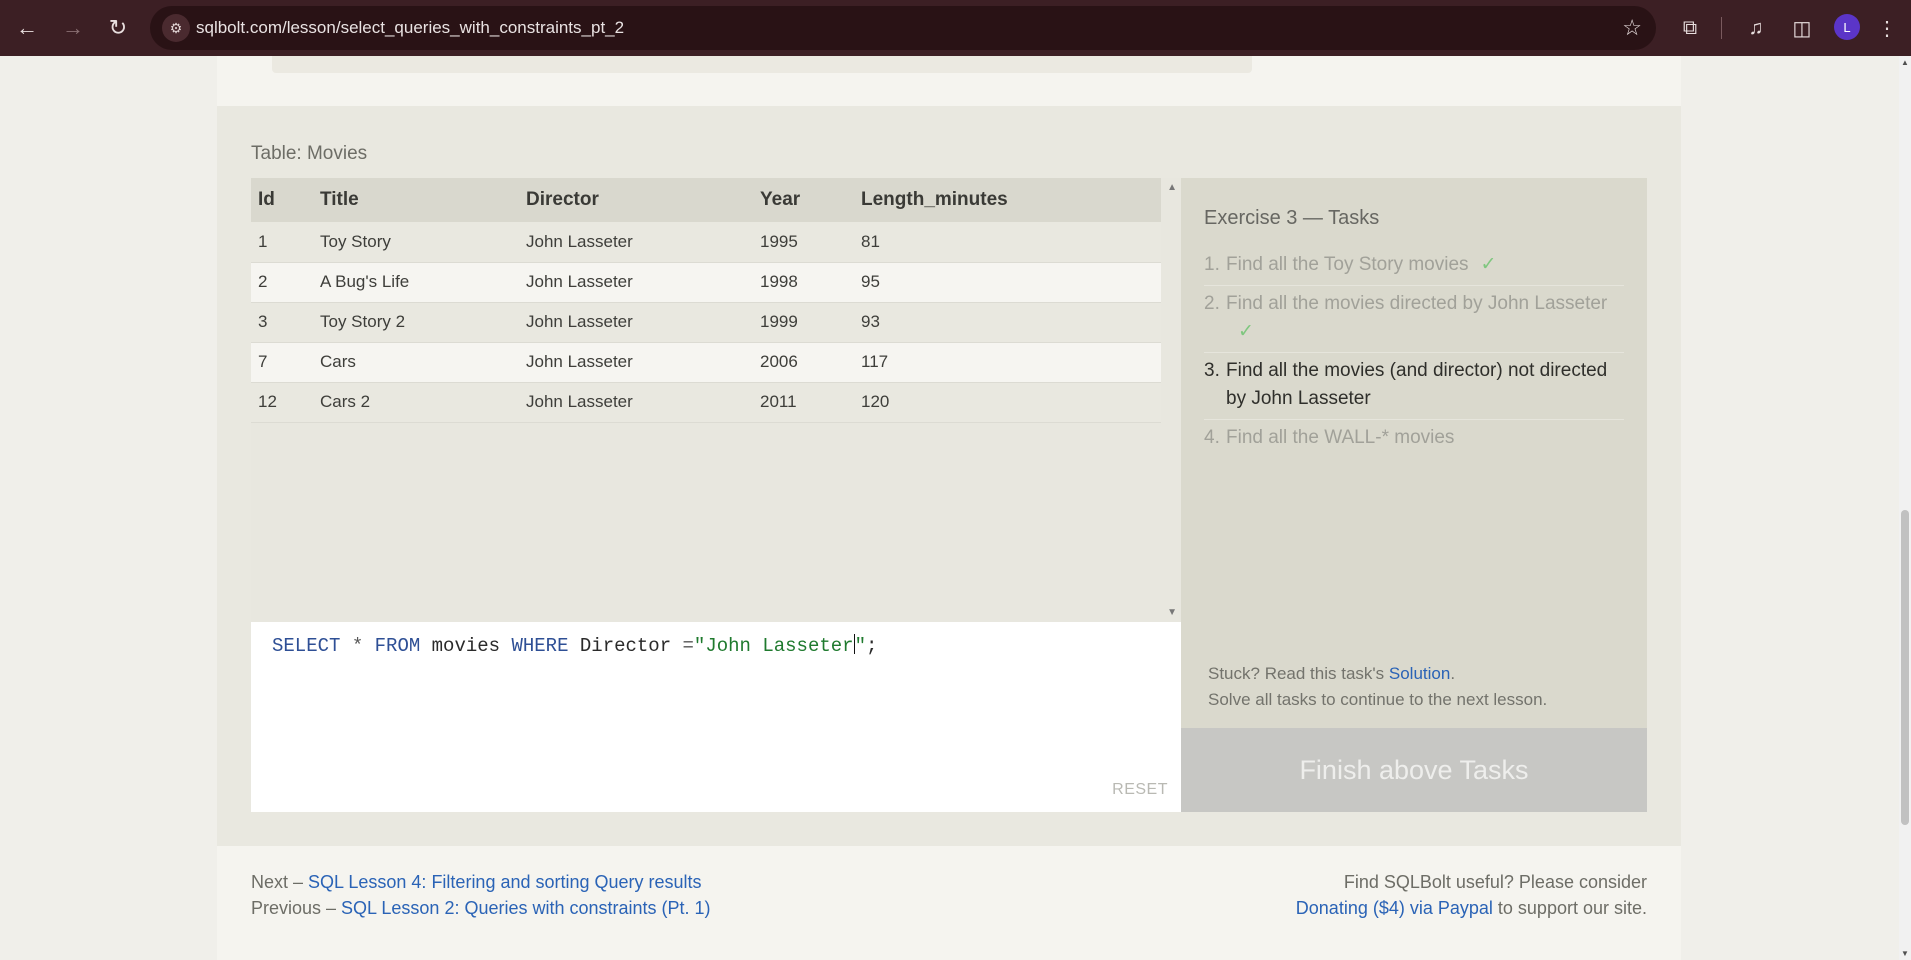 The height and width of the screenshot is (960, 1911). I want to click on cell-length: 81, so click(1007, 242).